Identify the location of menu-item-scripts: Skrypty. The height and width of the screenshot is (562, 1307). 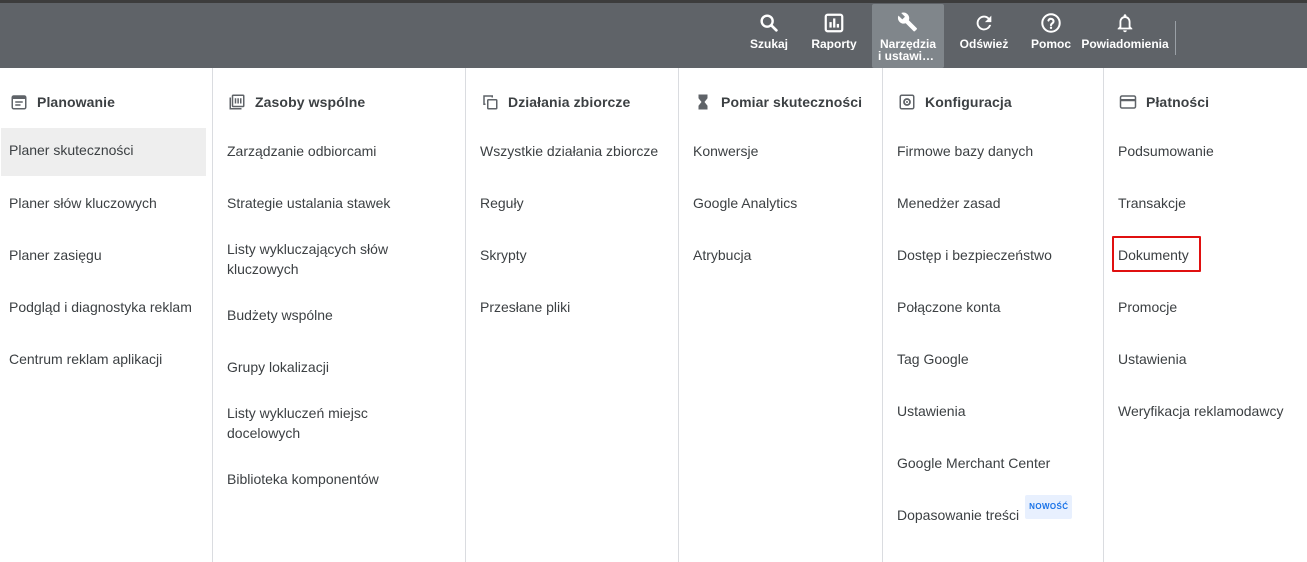
(503, 255).